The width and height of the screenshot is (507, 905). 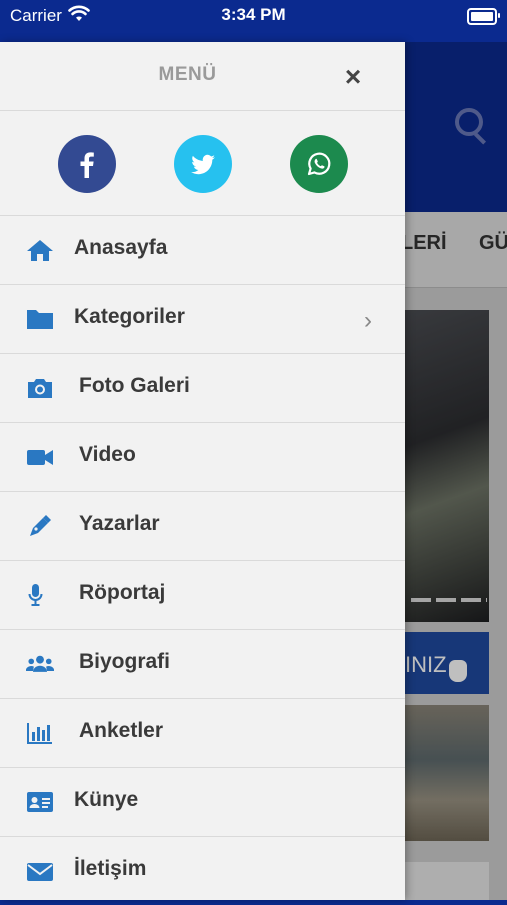 What do you see at coordinates (368, 320) in the screenshot?
I see `chevron-right-icon: ›` at bounding box center [368, 320].